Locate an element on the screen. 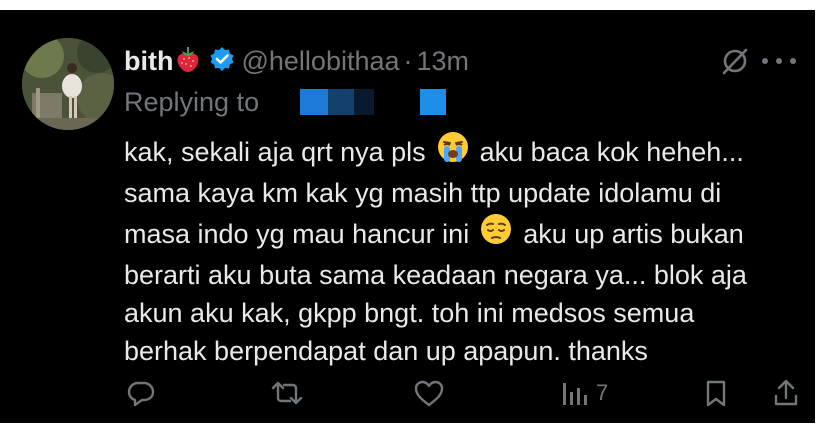 The width and height of the screenshot is (828, 432). views-count: 7 is located at coordinates (602, 392).